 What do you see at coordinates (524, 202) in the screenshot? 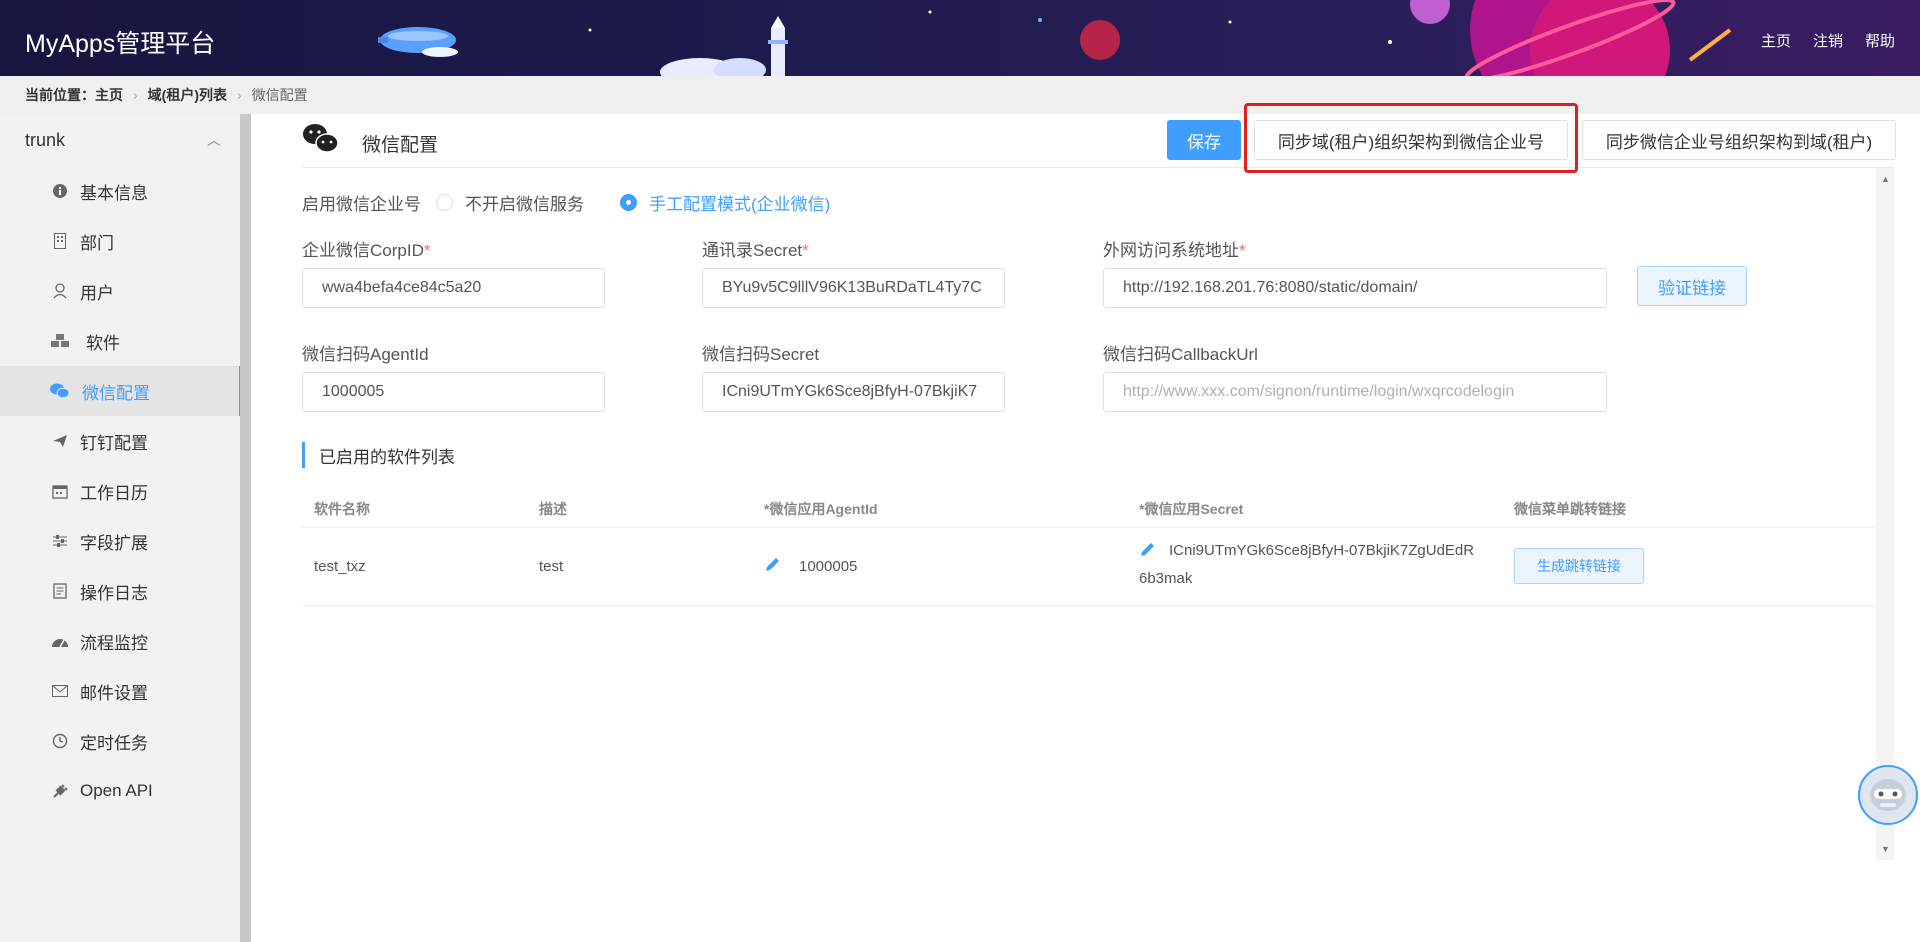
I see `radio-off-label: 不开启微信服务` at bounding box center [524, 202].